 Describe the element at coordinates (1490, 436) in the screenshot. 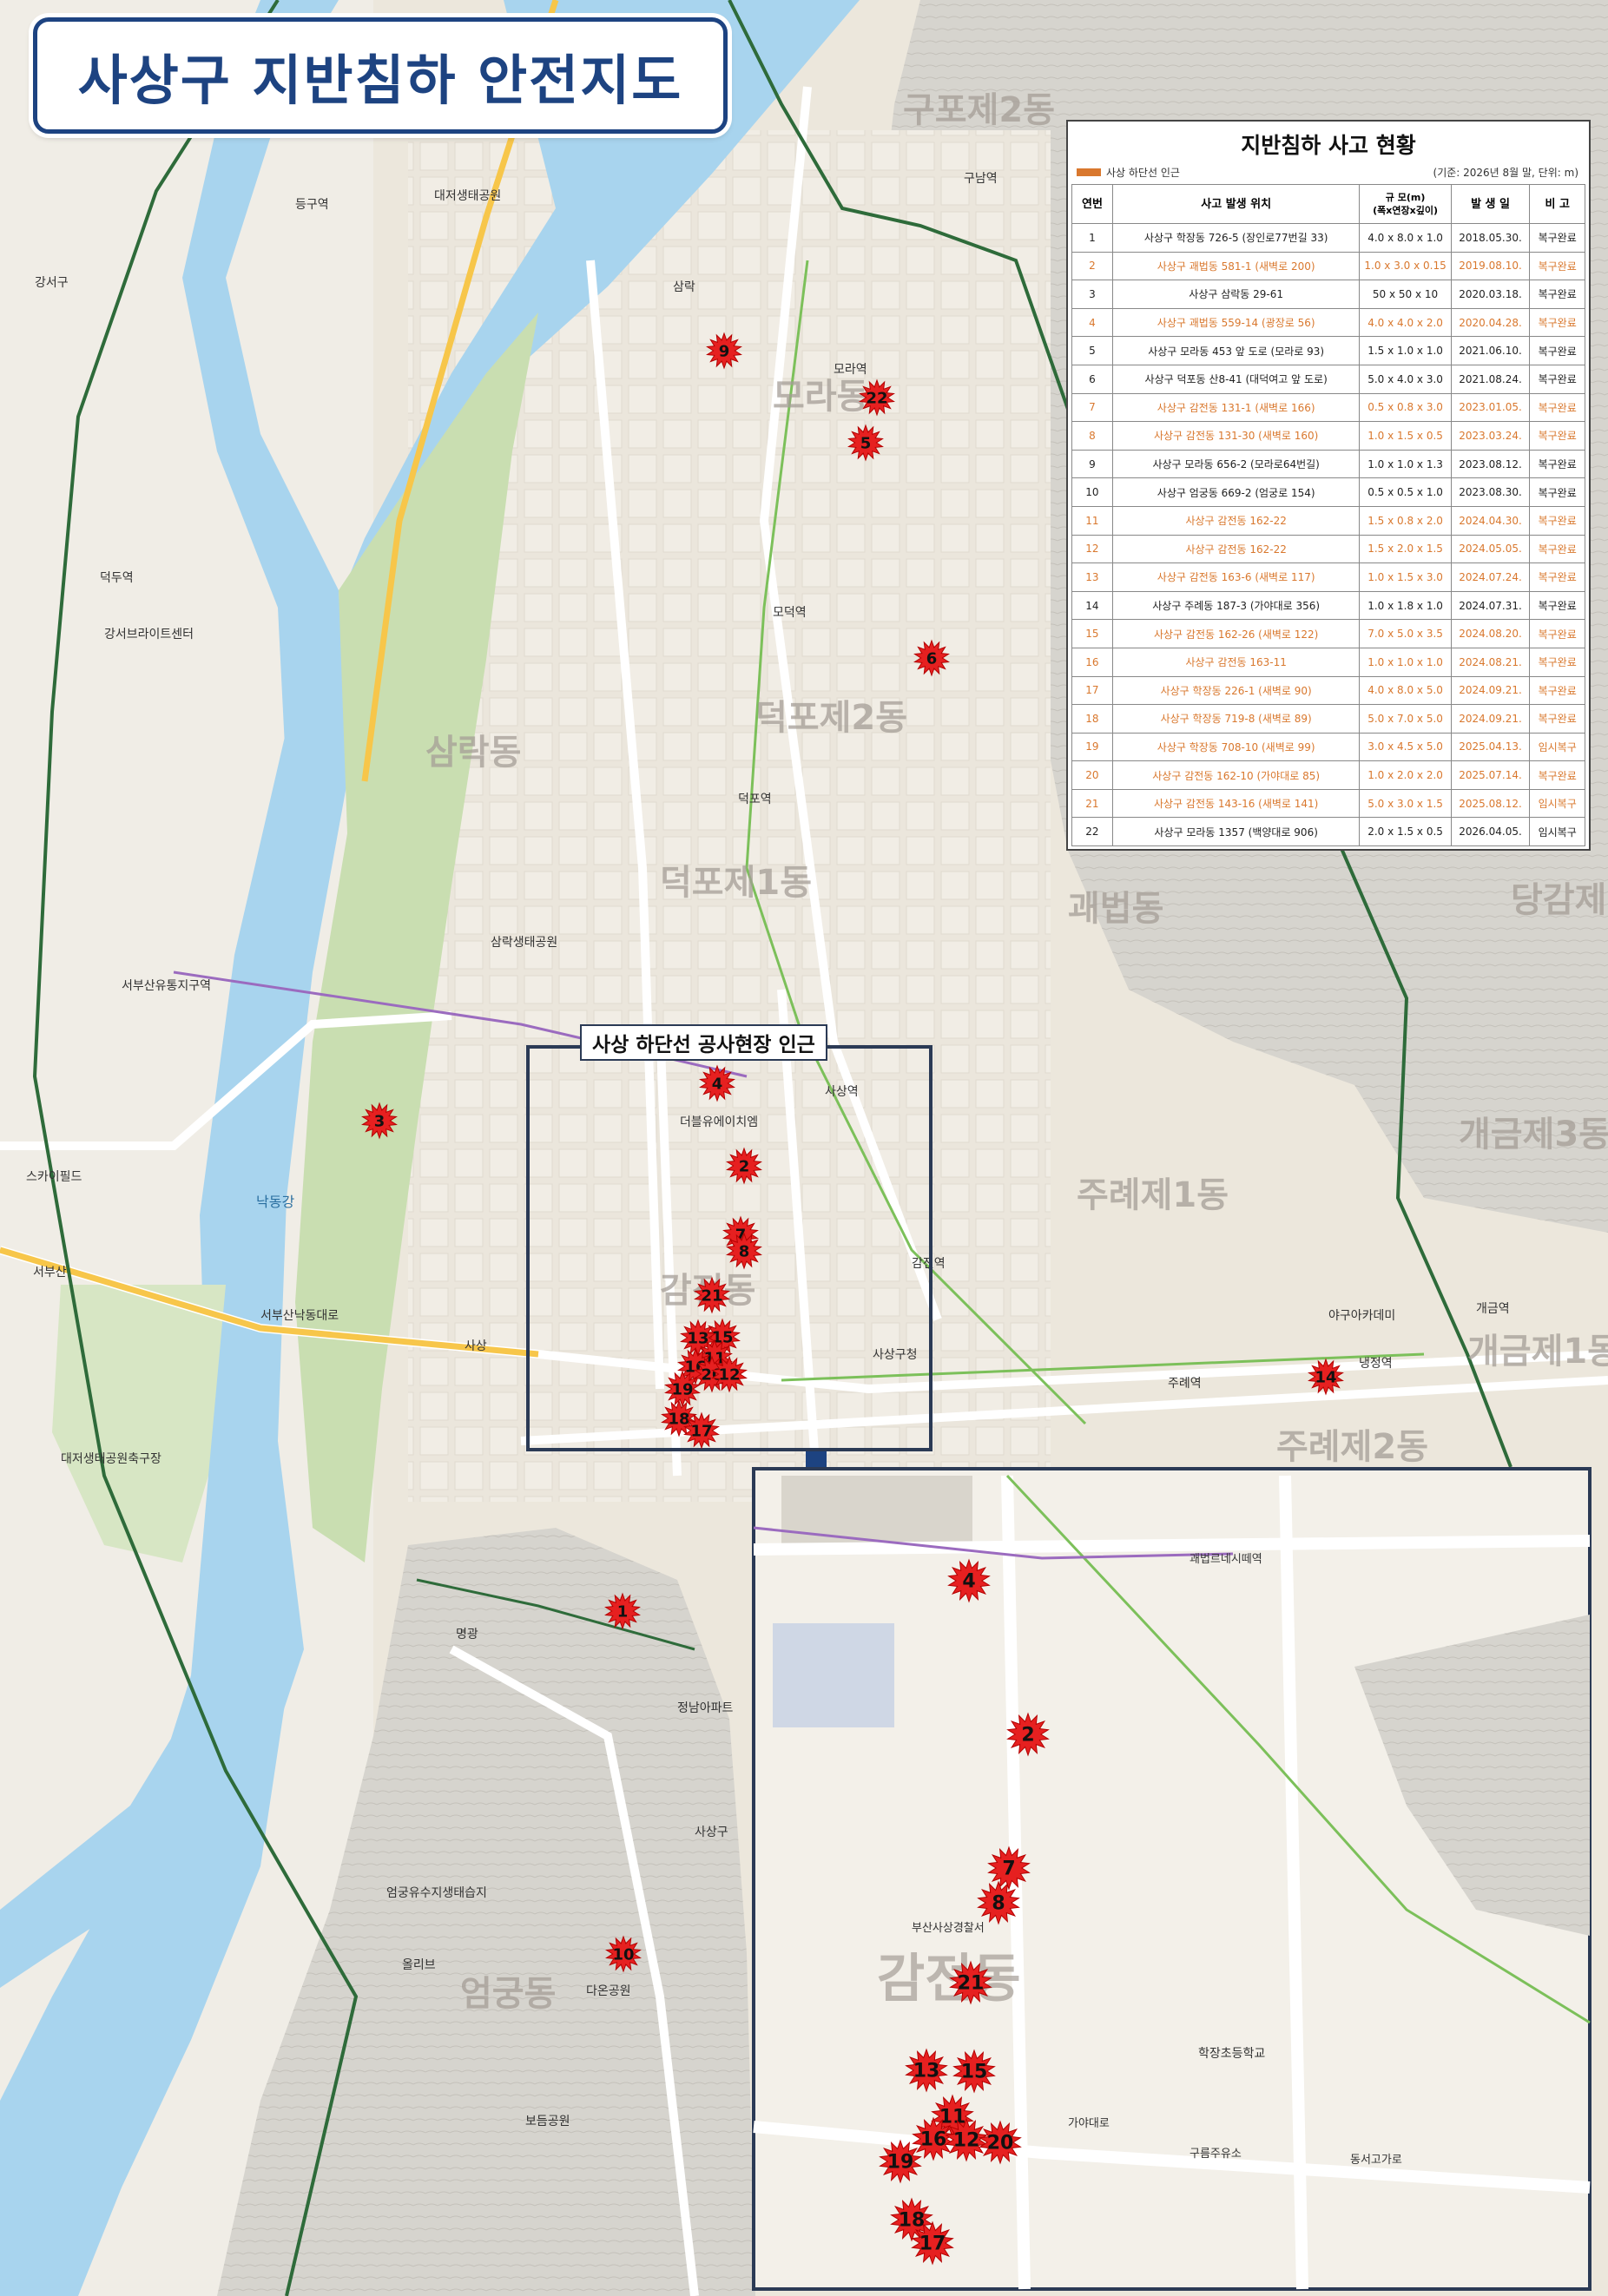

I see `cell-date: 2023.03.24.` at that location.